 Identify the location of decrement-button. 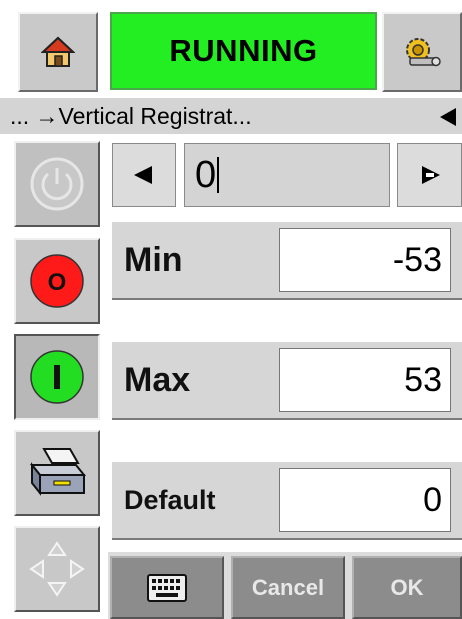
(144, 175).